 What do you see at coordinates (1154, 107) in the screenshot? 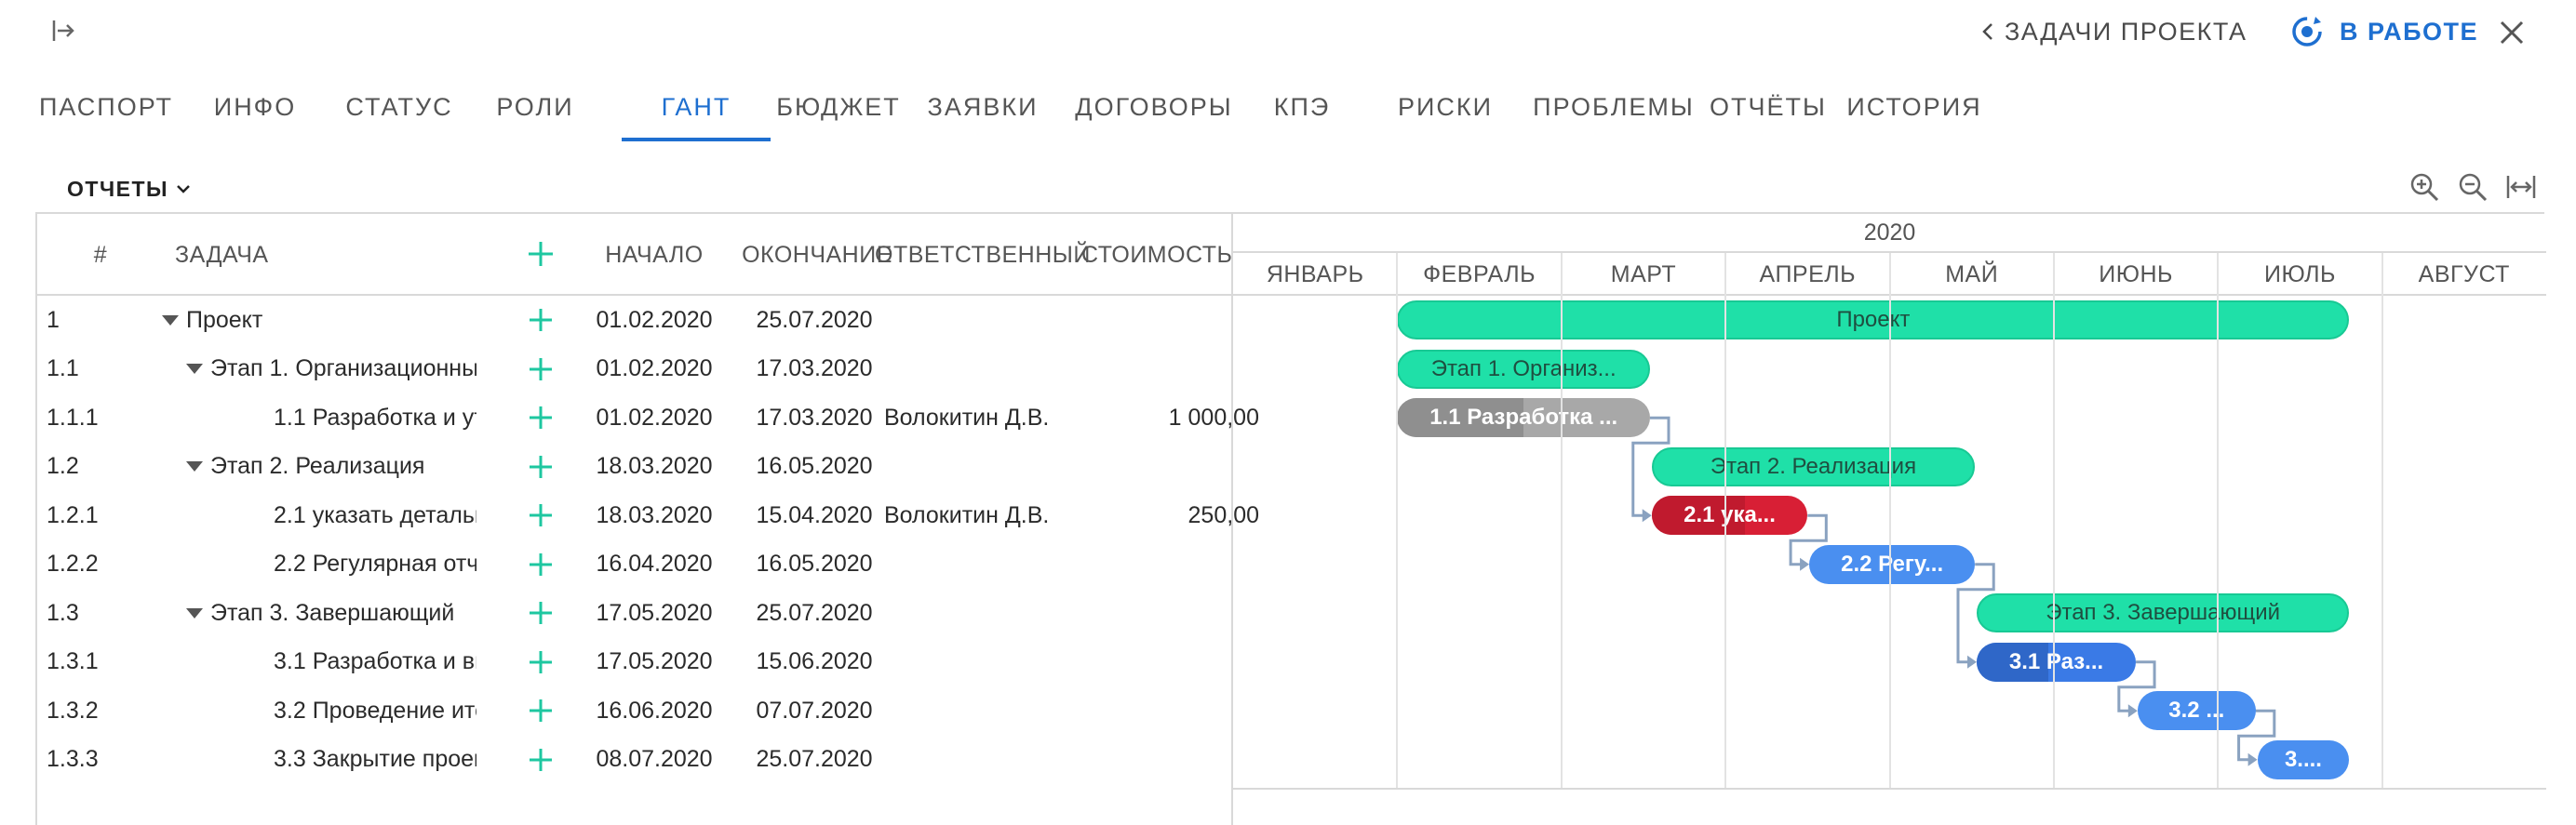
I see `tab-8: ДОГОВОРЫ` at bounding box center [1154, 107].